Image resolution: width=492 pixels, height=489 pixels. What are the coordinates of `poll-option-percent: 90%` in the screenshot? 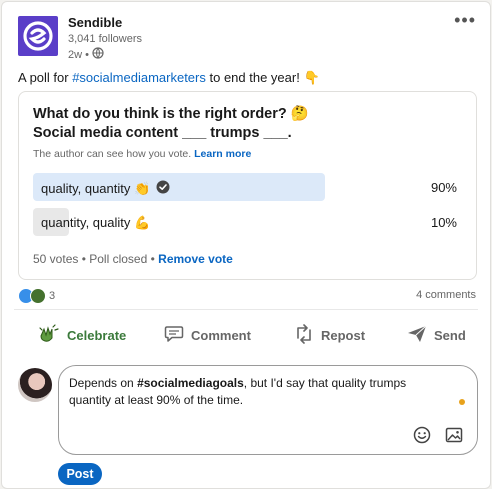 It's located at (443, 187).